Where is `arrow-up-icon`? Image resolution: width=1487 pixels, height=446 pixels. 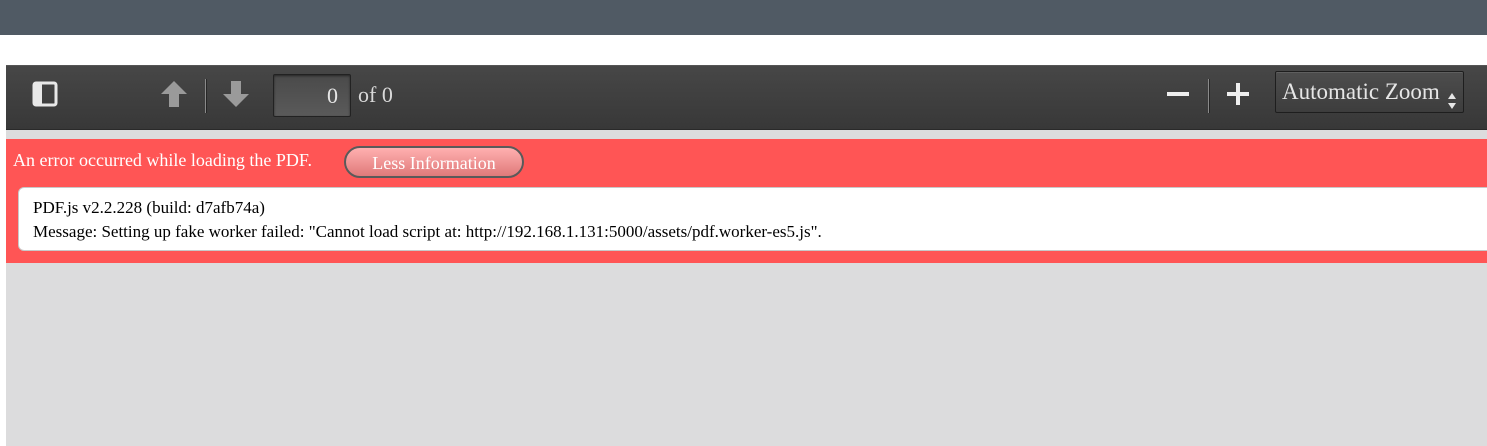
arrow-up-icon is located at coordinates (174, 96).